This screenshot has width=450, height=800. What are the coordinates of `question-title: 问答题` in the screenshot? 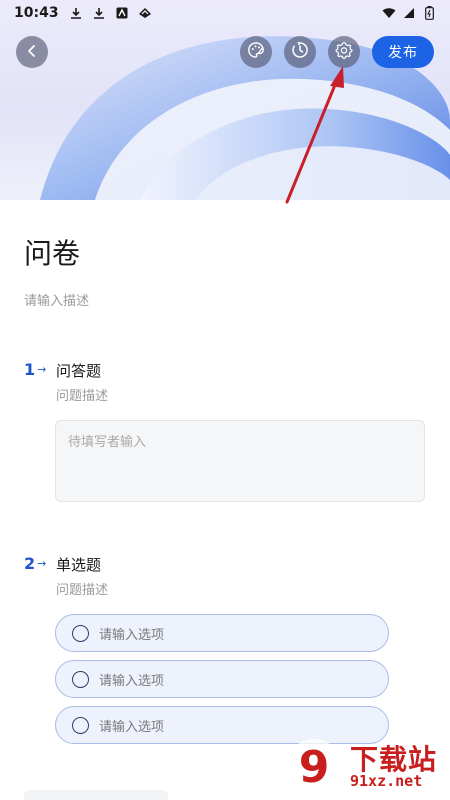 It's located at (78, 370).